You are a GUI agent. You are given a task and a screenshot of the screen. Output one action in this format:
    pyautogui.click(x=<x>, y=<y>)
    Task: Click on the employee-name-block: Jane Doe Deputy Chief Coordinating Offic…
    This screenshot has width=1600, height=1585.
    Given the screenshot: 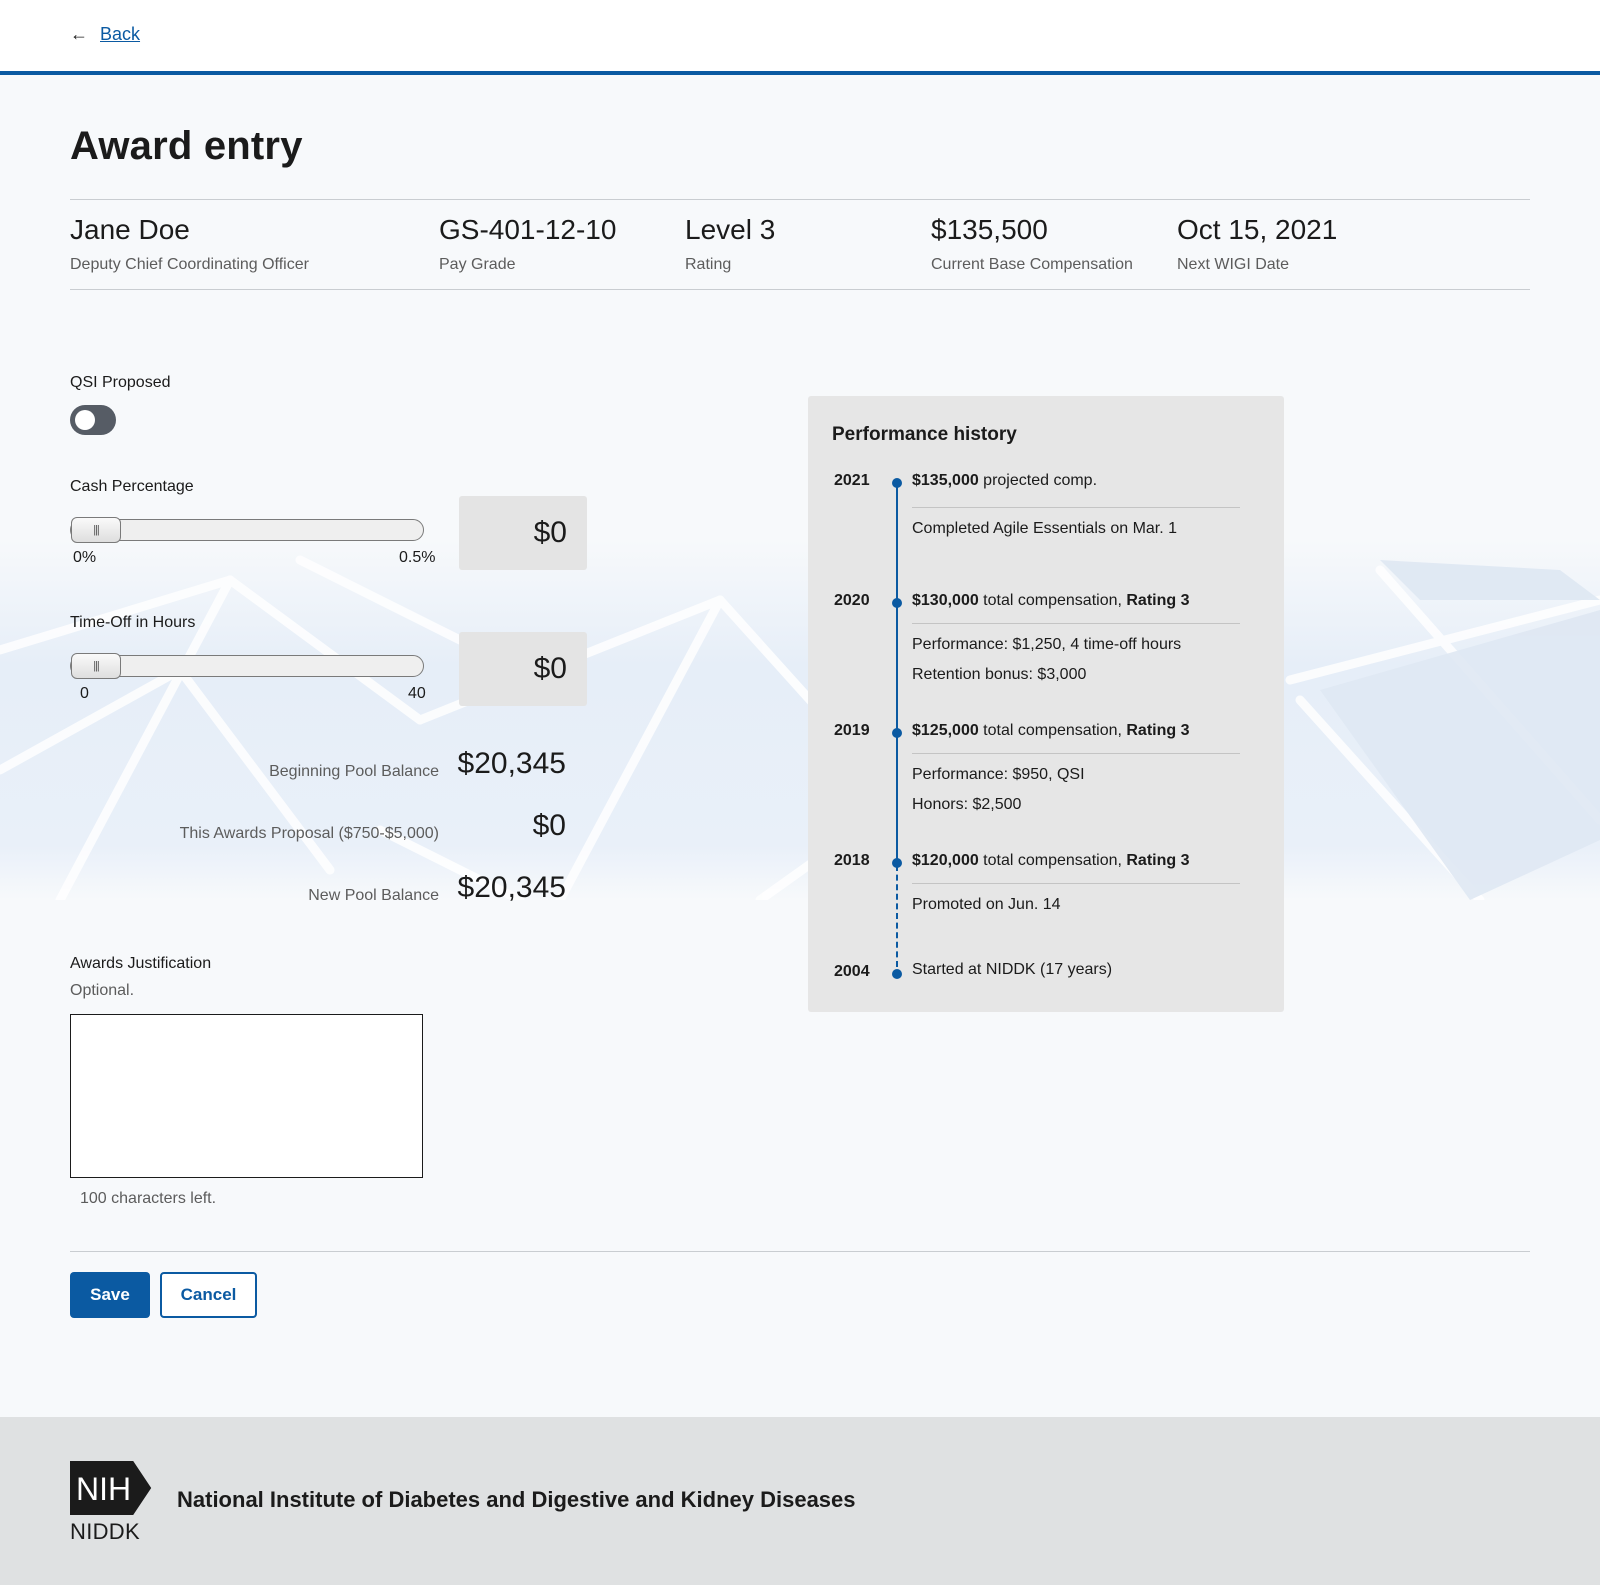 What is the action you would take?
    pyautogui.click(x=189, y=244)
    